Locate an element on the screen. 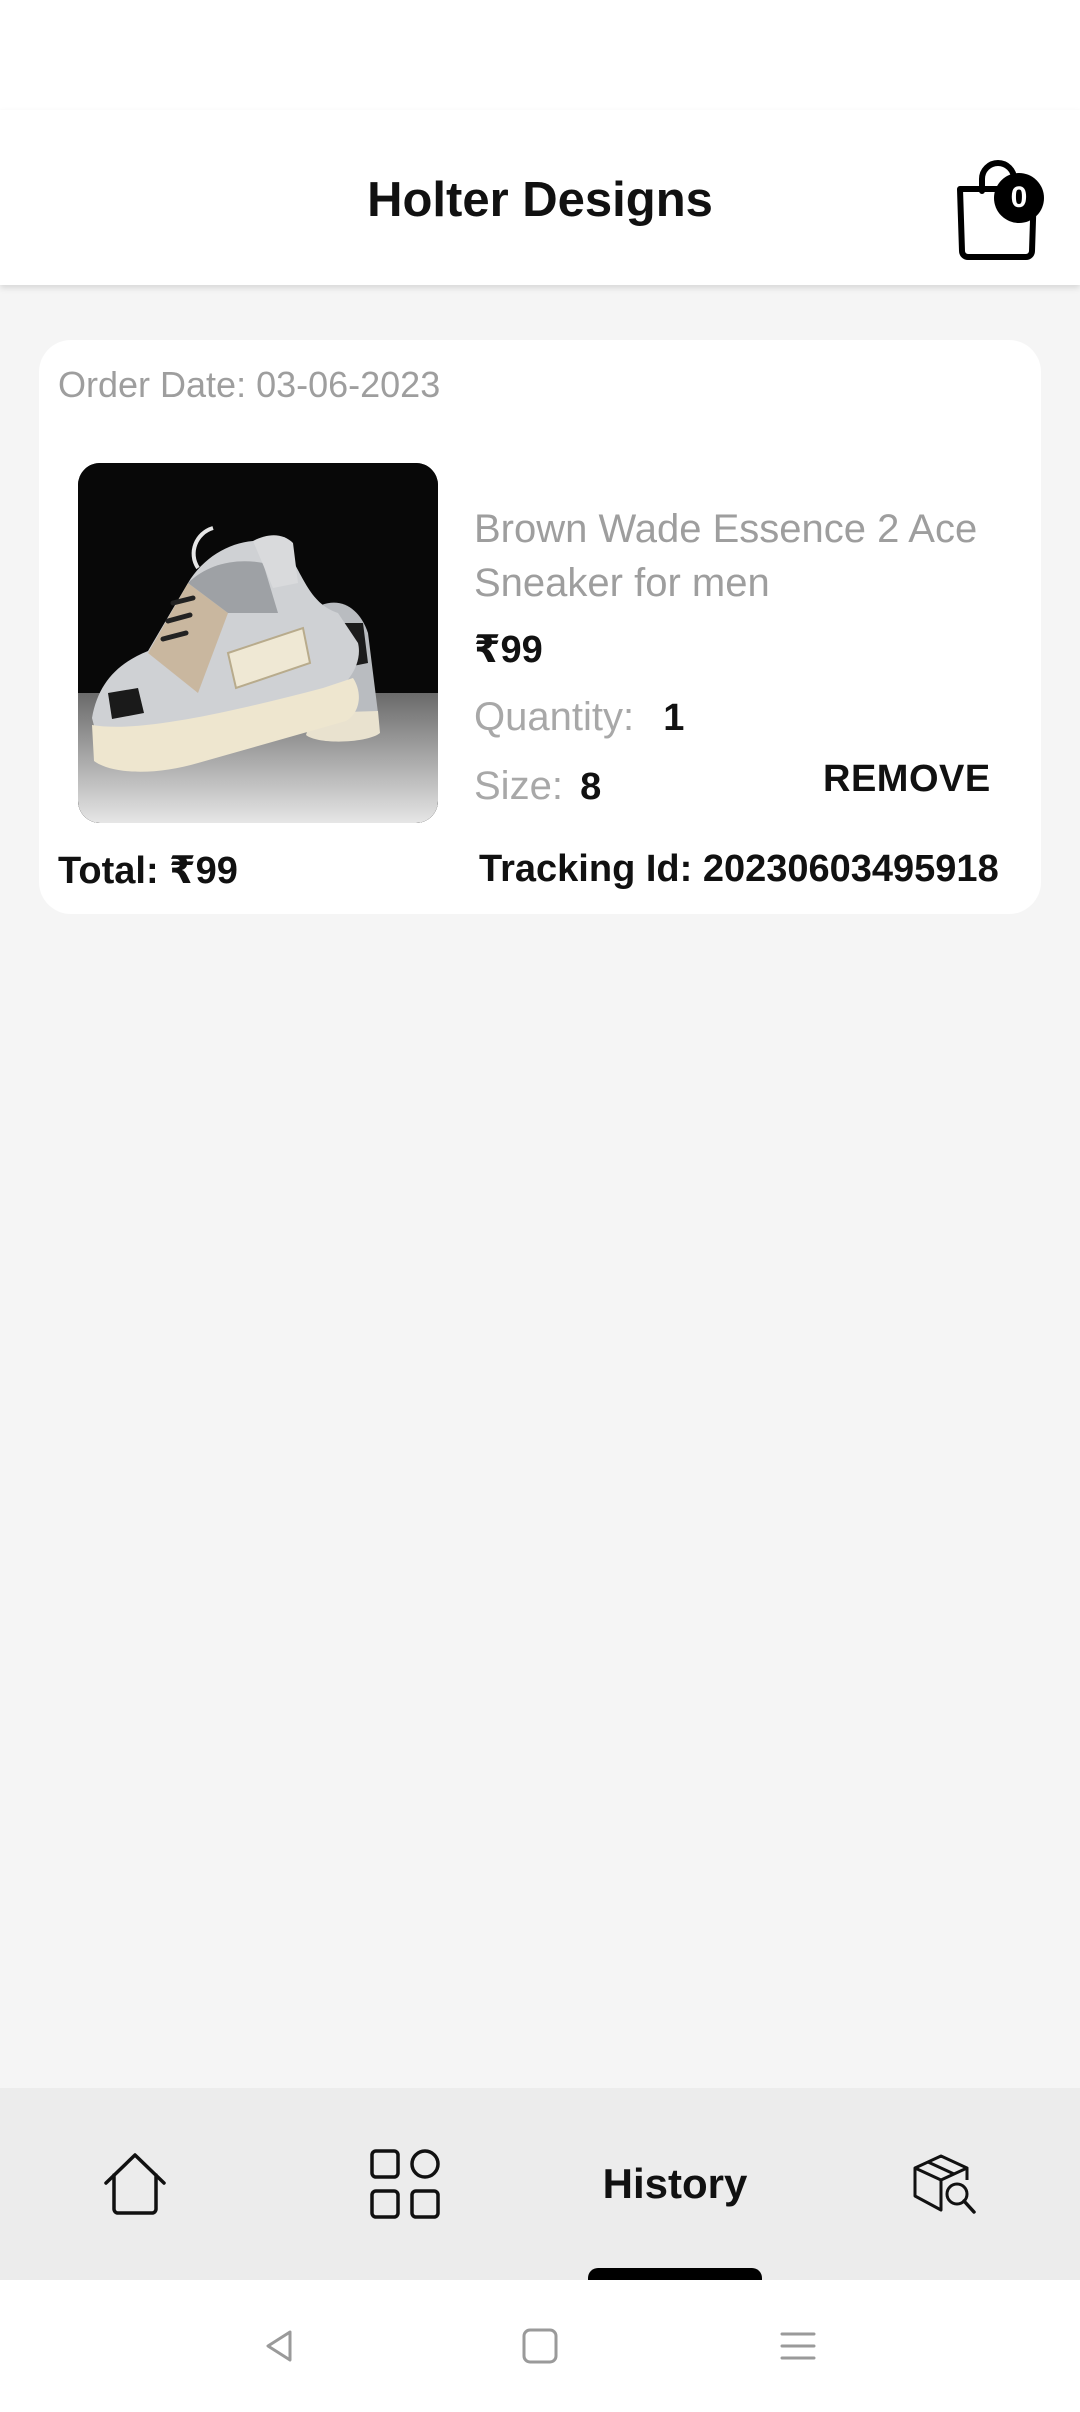 This screenshot has width=1080, height=2412. size-value: 8 is located at coordinates (591, 787).